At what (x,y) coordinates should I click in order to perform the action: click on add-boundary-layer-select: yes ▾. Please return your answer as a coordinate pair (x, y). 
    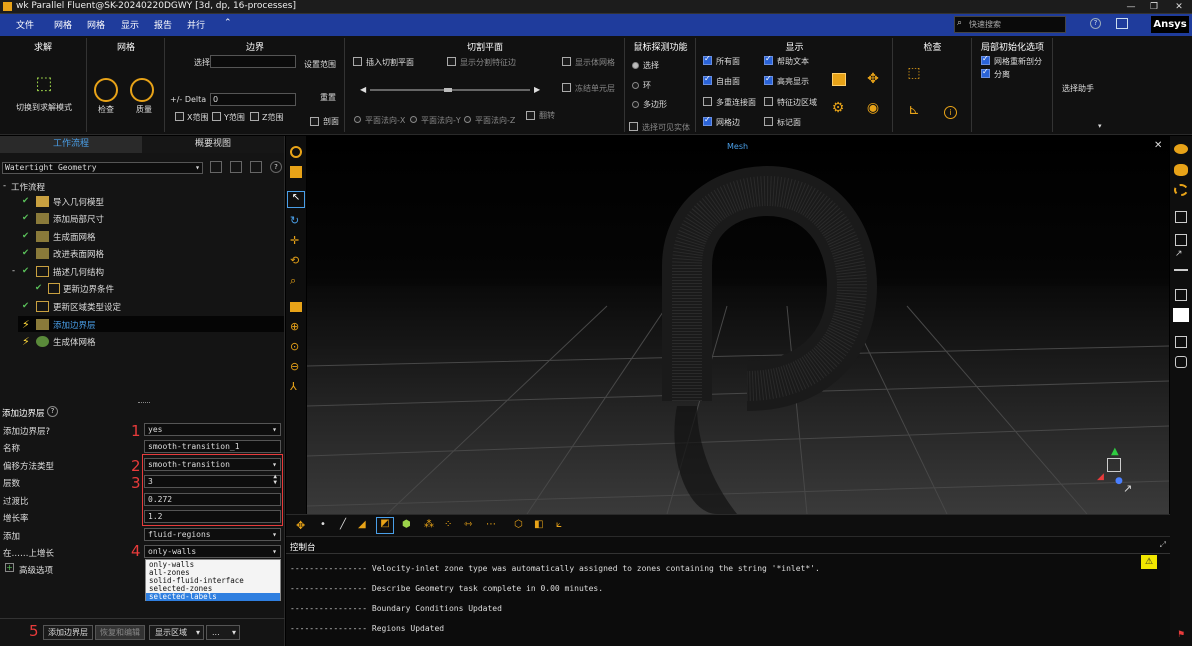
    Looking at the image, I should click on (212, 429).